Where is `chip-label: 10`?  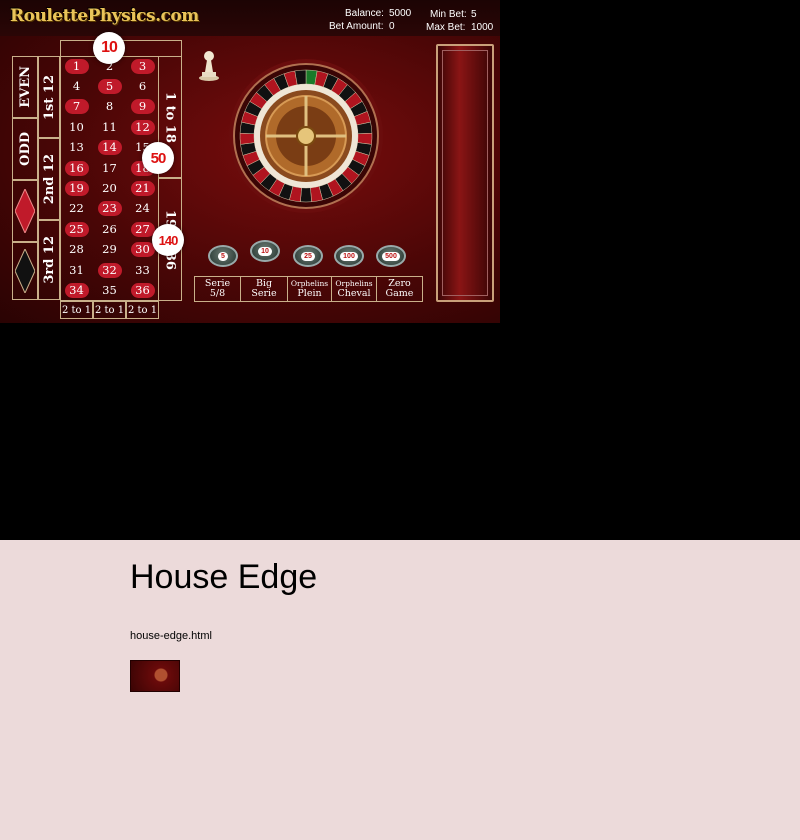
chip-label: 10 is located at coordinates (265, 251).